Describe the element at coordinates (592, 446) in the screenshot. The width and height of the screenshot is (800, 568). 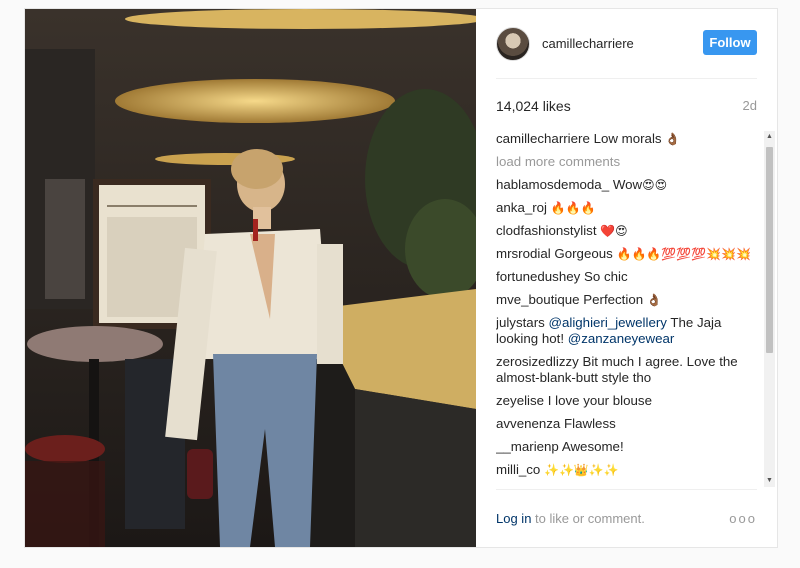
I see `comment-text: Awesome!` at that location.